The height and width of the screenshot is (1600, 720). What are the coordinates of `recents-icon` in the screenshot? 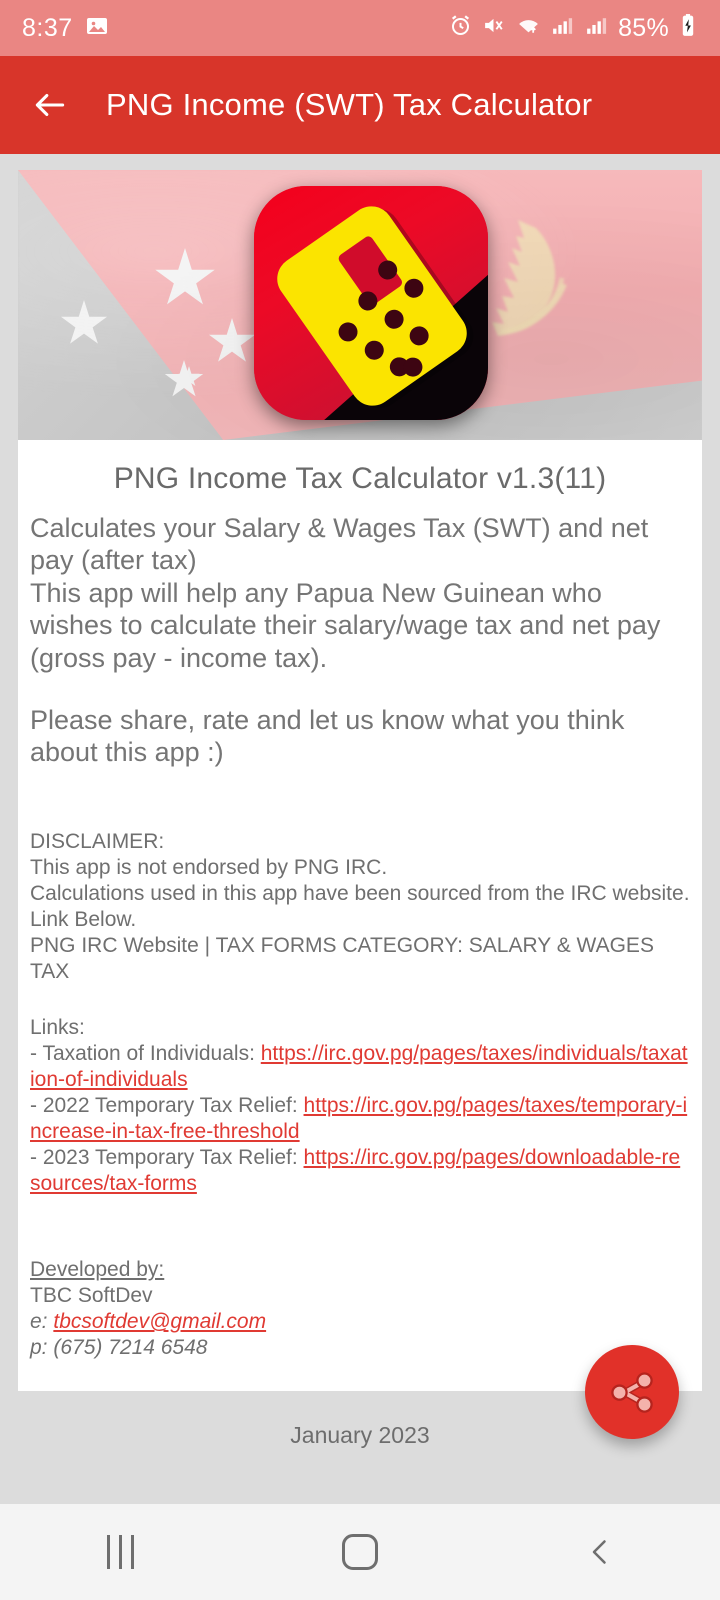 It's located at (120, 1552).